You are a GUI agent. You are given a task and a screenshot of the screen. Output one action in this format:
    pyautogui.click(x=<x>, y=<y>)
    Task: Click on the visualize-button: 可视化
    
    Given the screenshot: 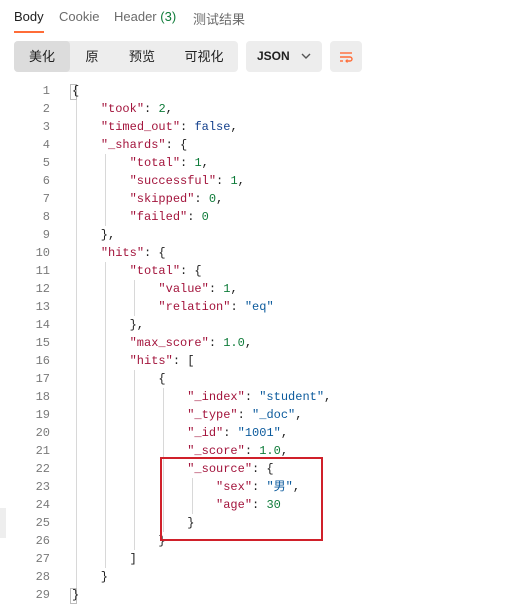 What is the action you would take?
    pyautogui.click(x=204, y=56)
    